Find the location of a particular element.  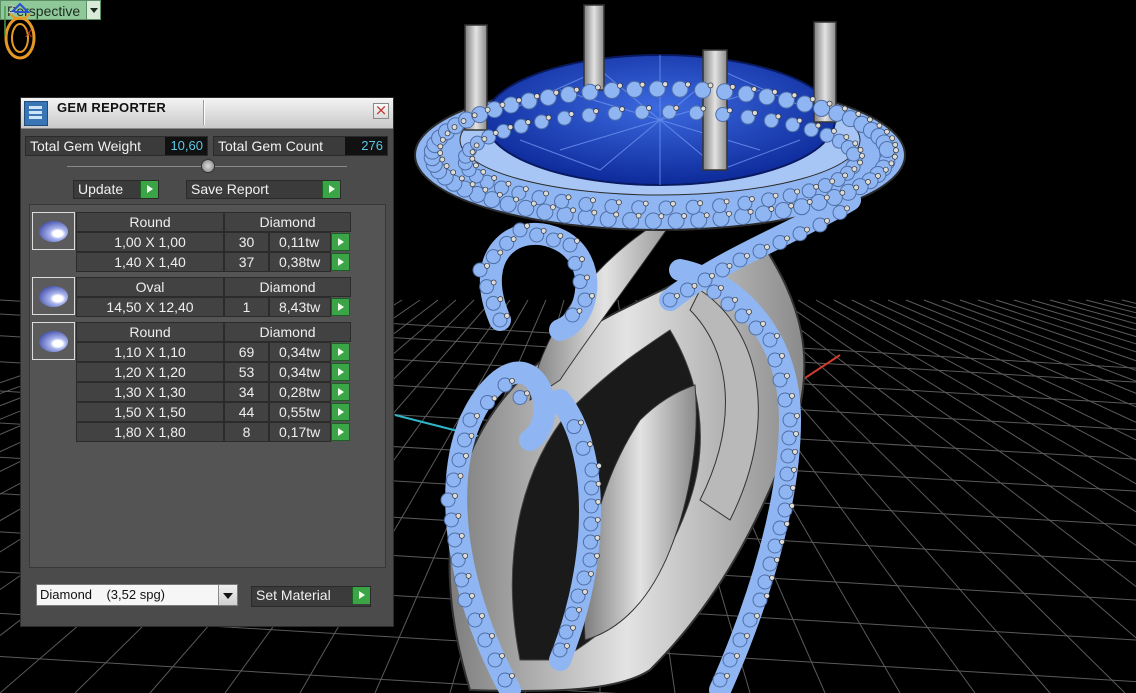

slider-knob is located at coordinates (208, 166).